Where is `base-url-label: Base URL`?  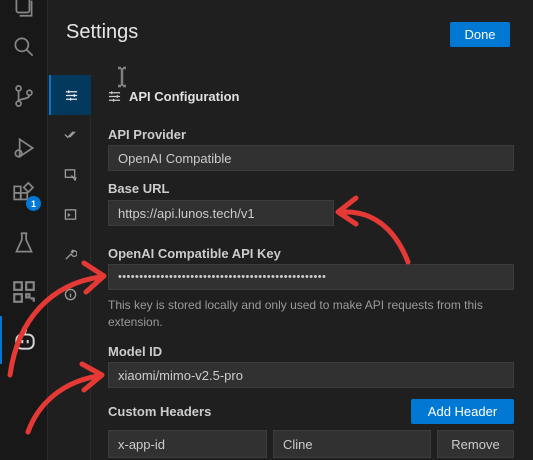
base-url-label: Base URL is located at coordinates (139, 188).